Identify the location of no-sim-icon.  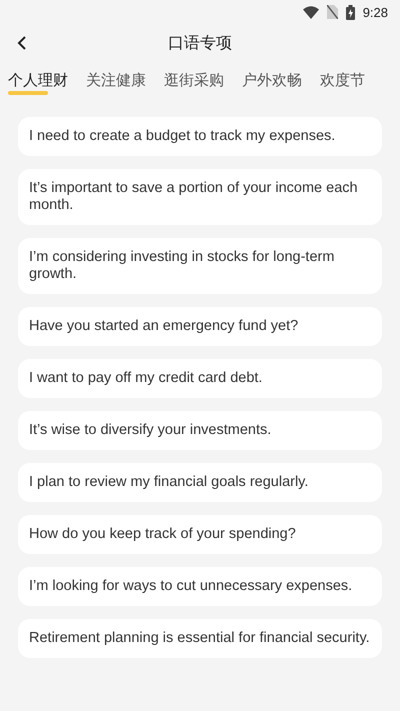
(332, 12).